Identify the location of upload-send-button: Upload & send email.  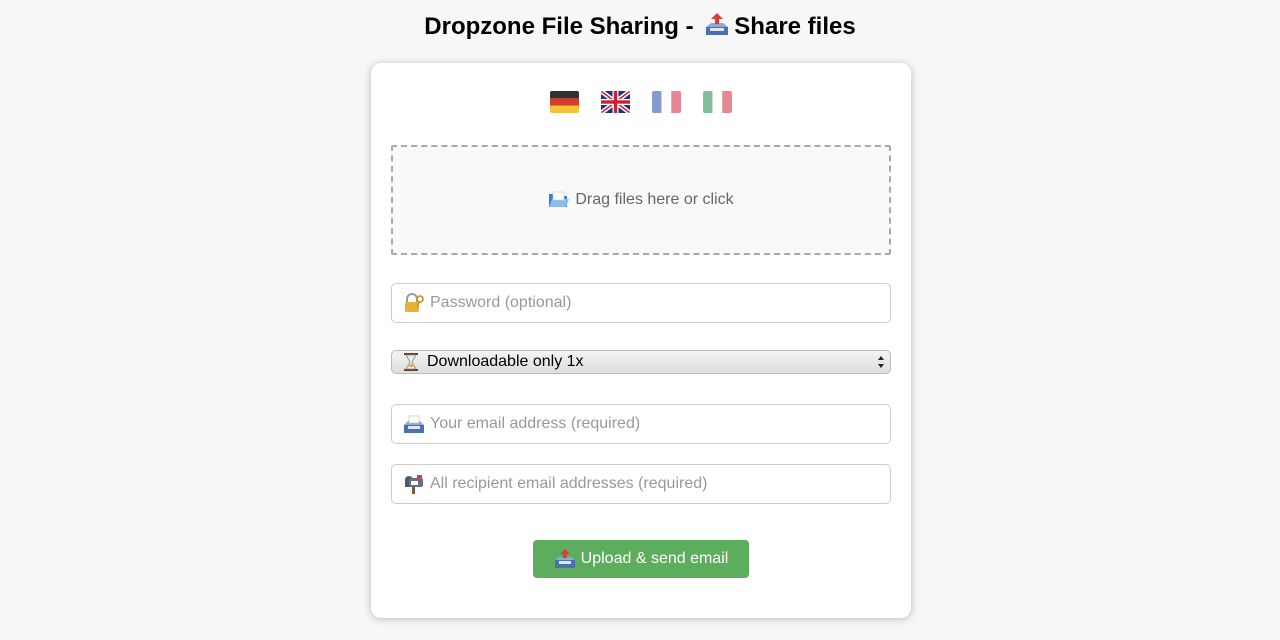
(641, 559).